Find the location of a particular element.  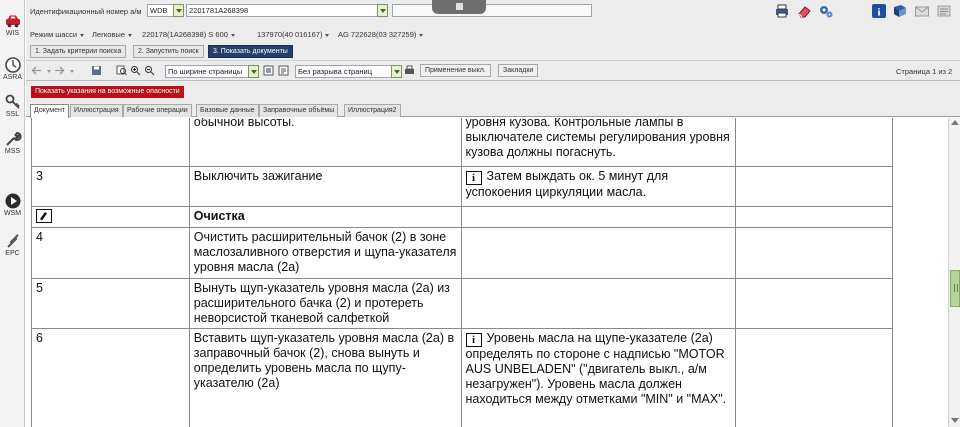

sidebar-item-ssl: SSL is located at coordinates (12, 105).